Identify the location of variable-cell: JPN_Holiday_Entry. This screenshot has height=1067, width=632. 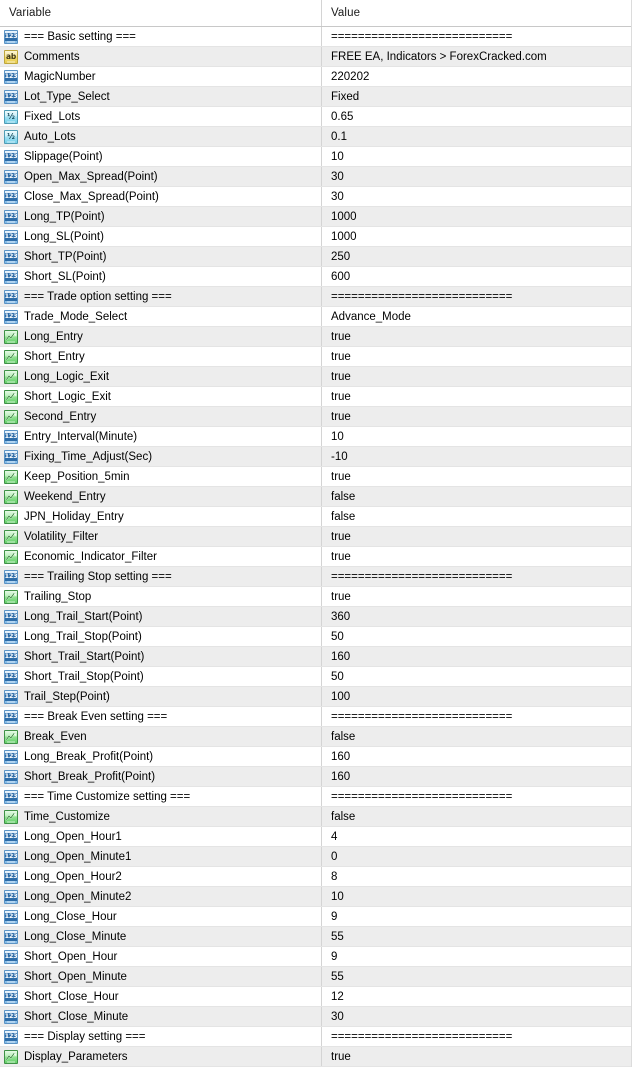
(161, 516).